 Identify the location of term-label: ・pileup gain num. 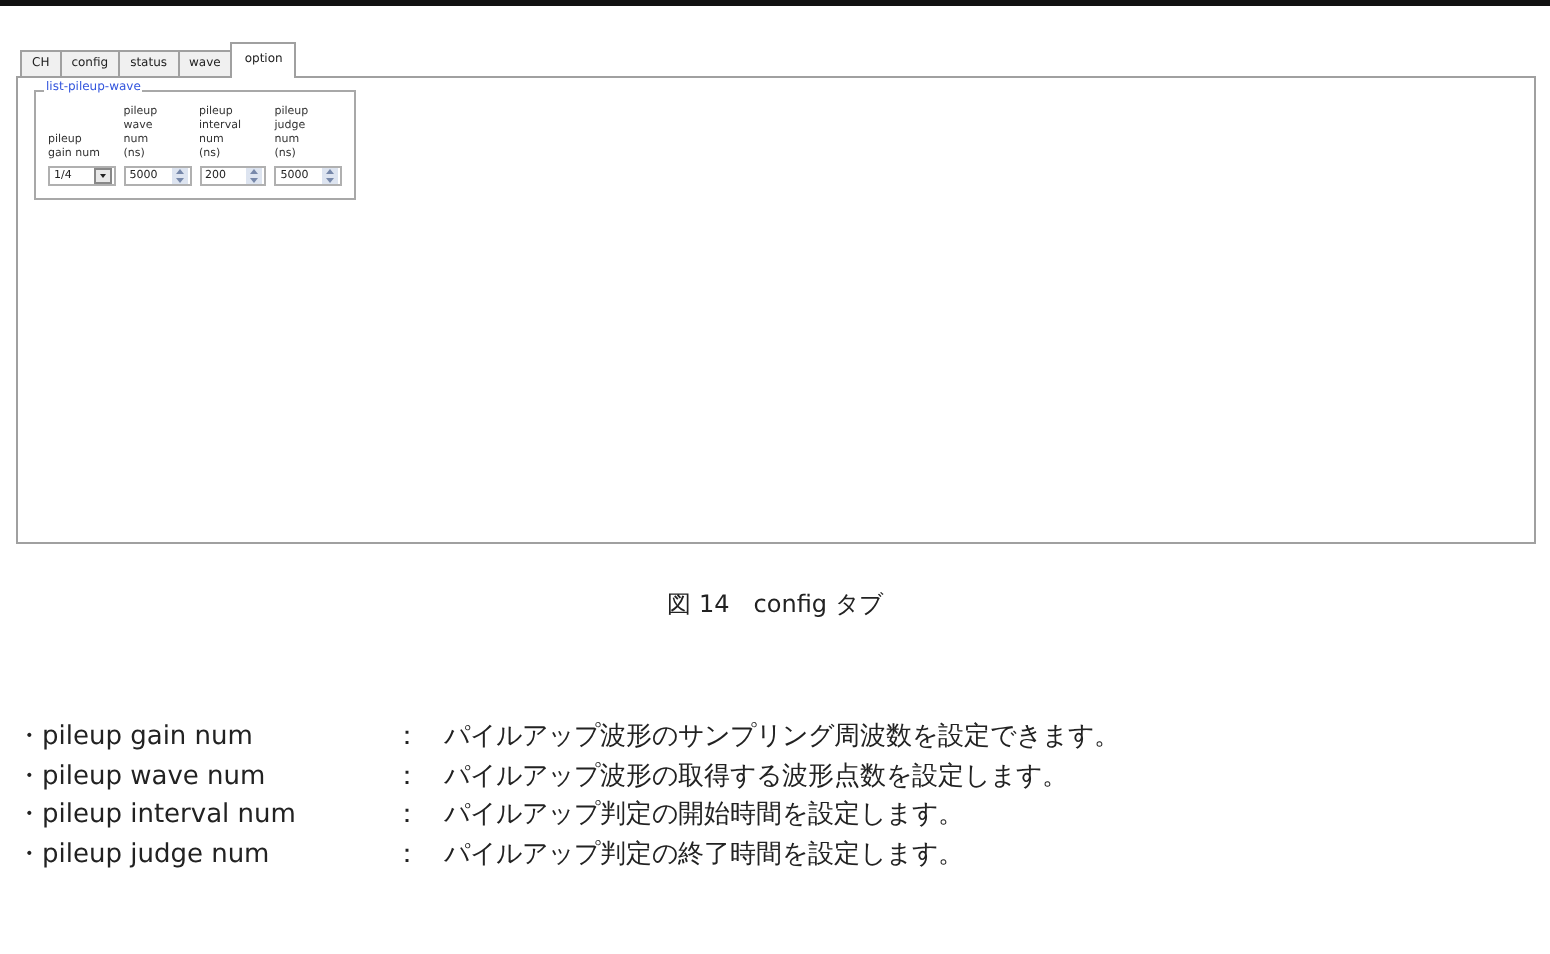
(135, 738).